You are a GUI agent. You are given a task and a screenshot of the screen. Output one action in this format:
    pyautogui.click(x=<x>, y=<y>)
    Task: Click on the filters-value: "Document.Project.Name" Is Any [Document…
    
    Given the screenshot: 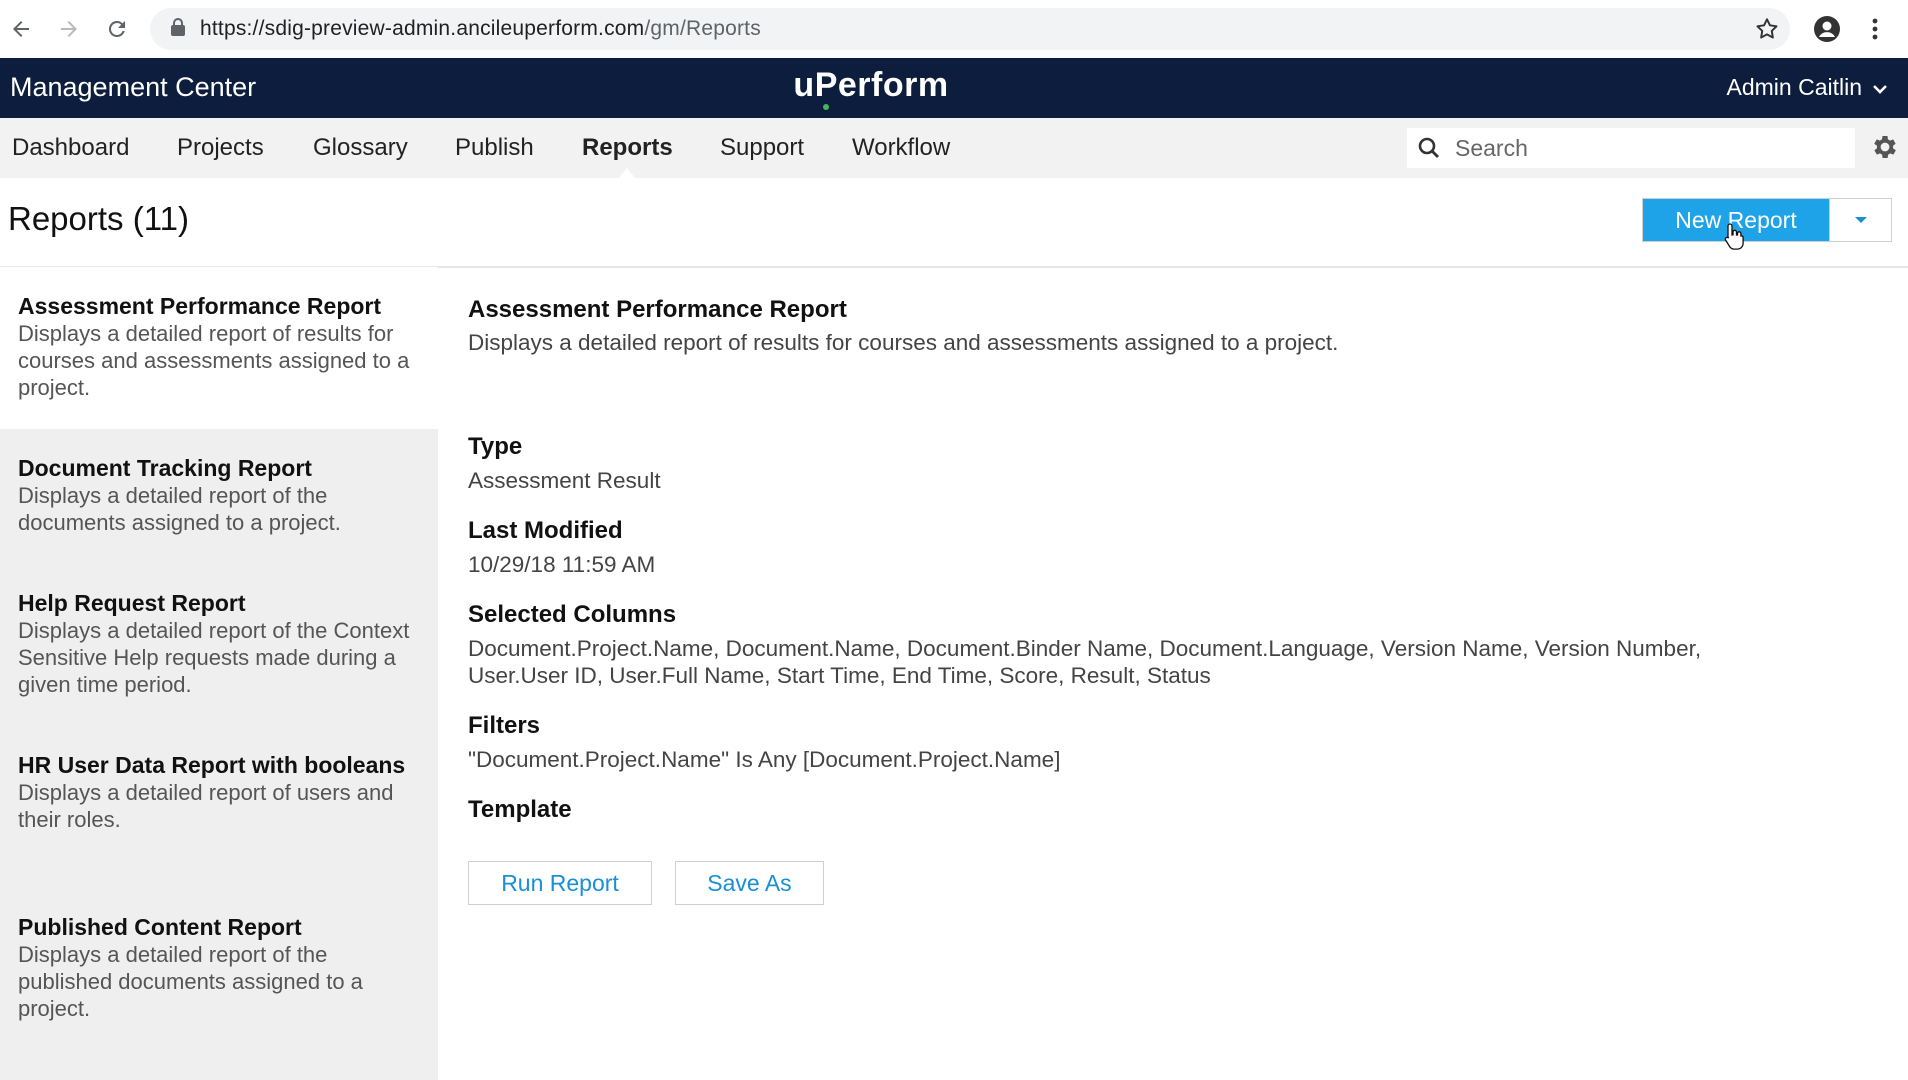 What is the action you would take?
    pyautogui.click(x=764, y=759)
    